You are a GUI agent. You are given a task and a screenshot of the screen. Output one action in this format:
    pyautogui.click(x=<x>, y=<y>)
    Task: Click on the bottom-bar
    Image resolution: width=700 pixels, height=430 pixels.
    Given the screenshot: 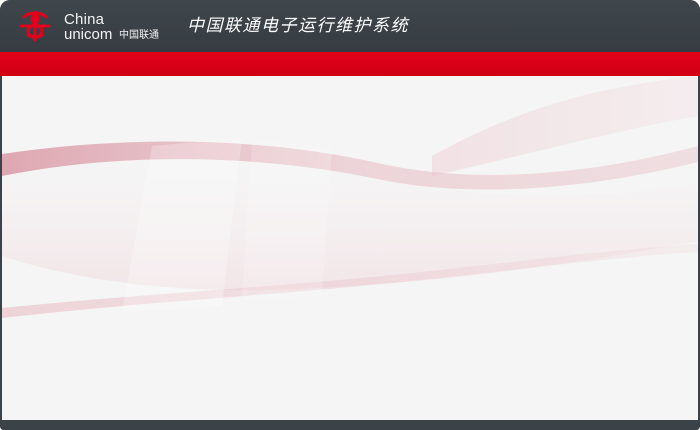 What is the action you would take?
    pyautogui.click(x=350, y=425)
    